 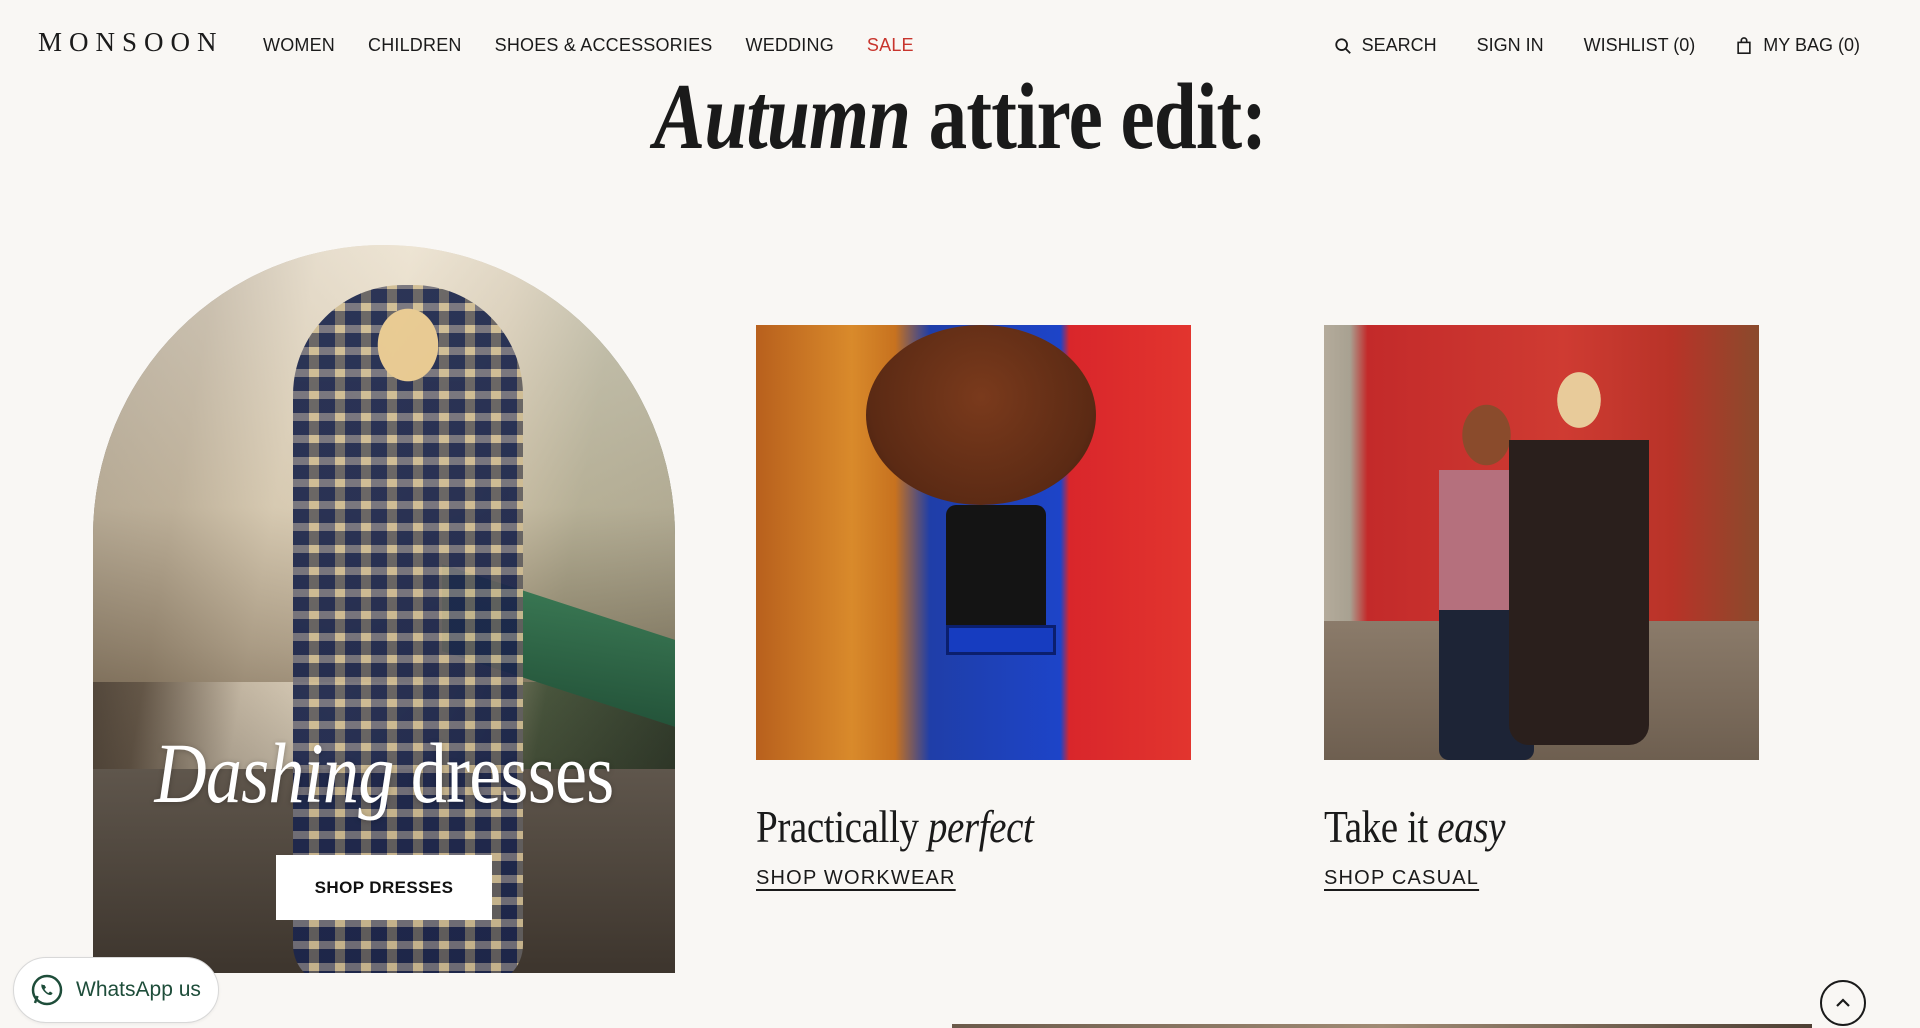 I want to click on brand-logo: MONSOON, so click(x=131, y=42).